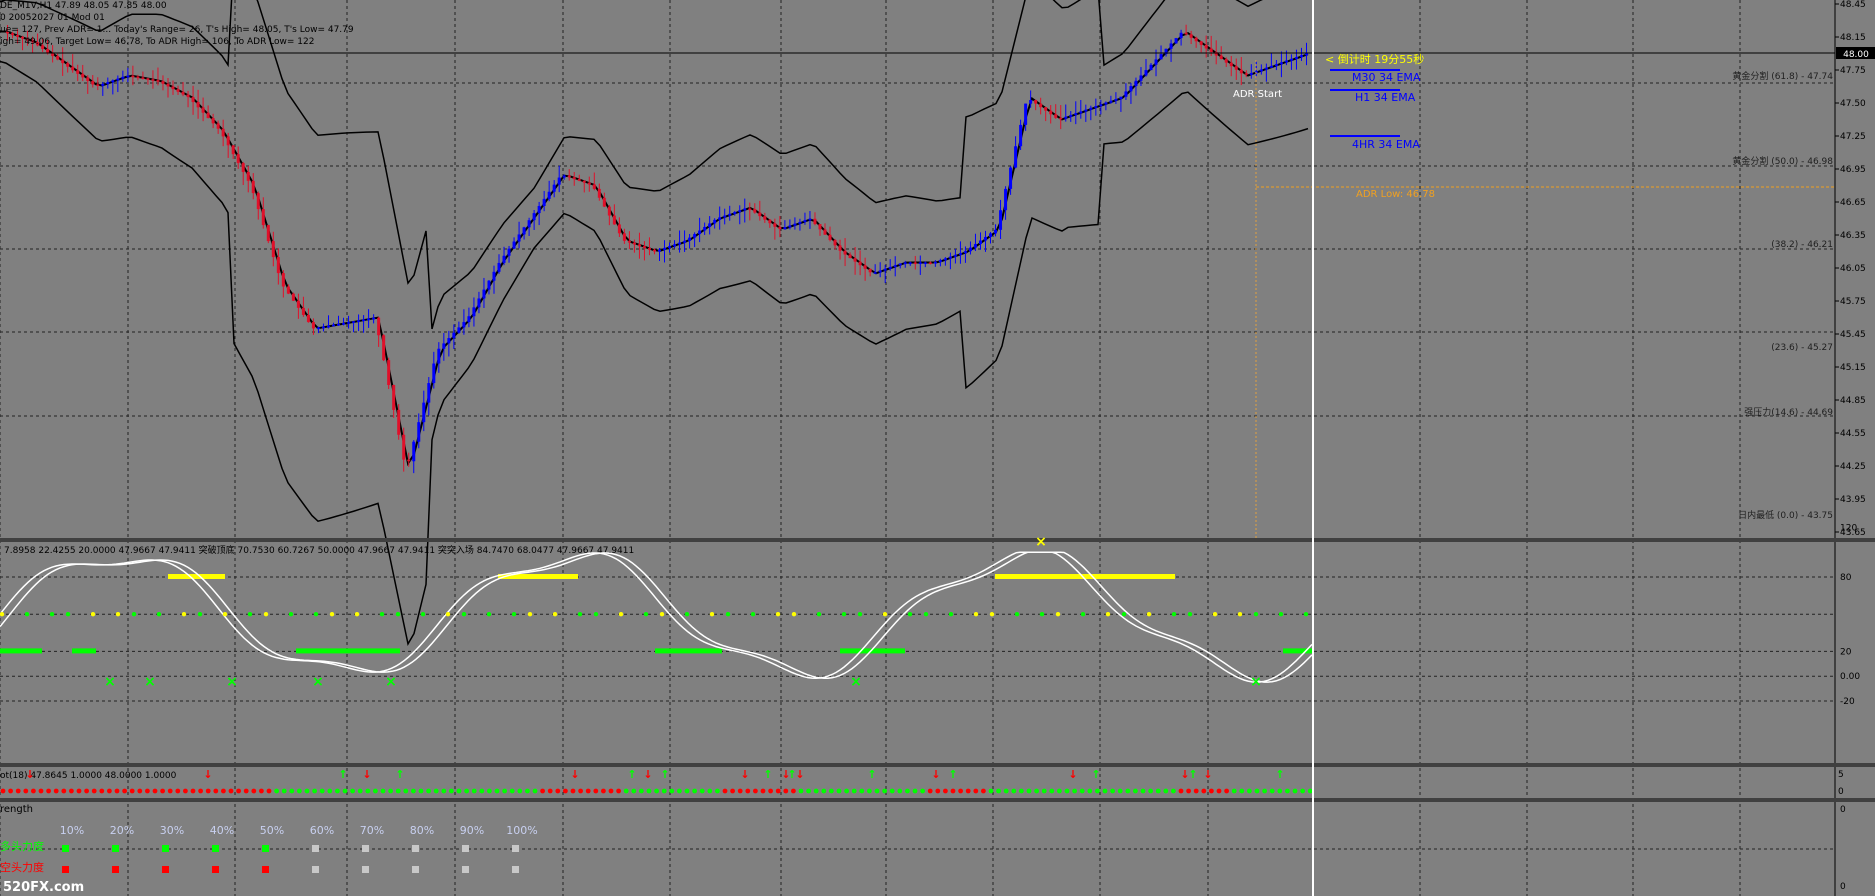 This screenshot has height=896, width=1875. What do you see at coordinates (1853, 434) in the screenshot?
I see `price-tick-13: 44.55` at bounding box center [1853, 434].